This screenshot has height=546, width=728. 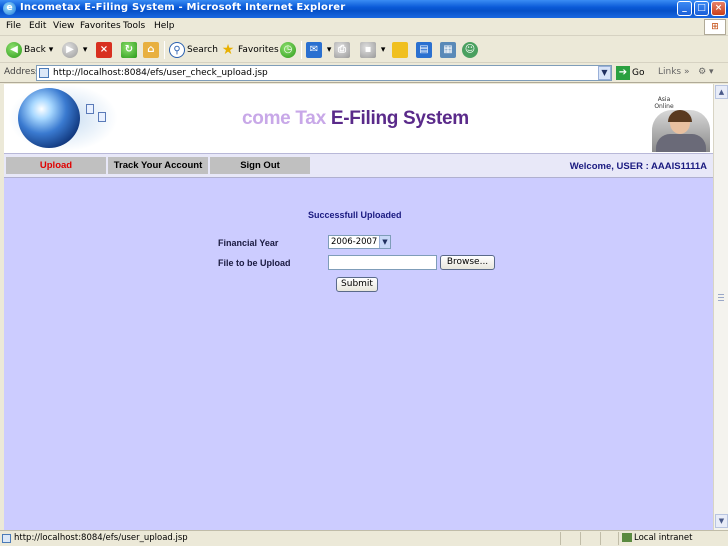 I want to click on back-label: Back, so click(x=35, y=50).